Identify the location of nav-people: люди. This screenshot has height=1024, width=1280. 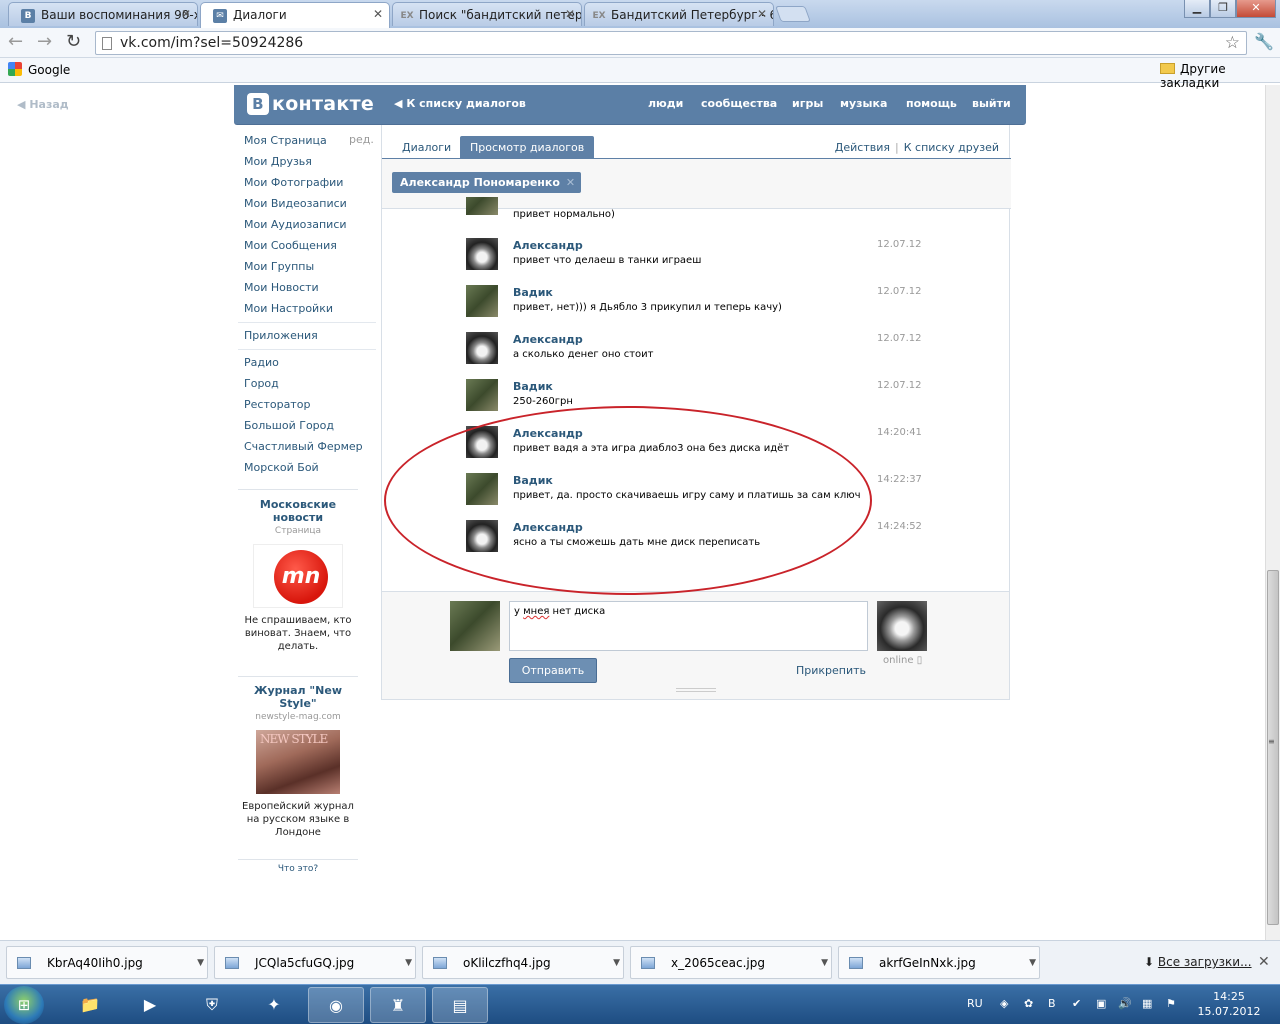
(665, 103).